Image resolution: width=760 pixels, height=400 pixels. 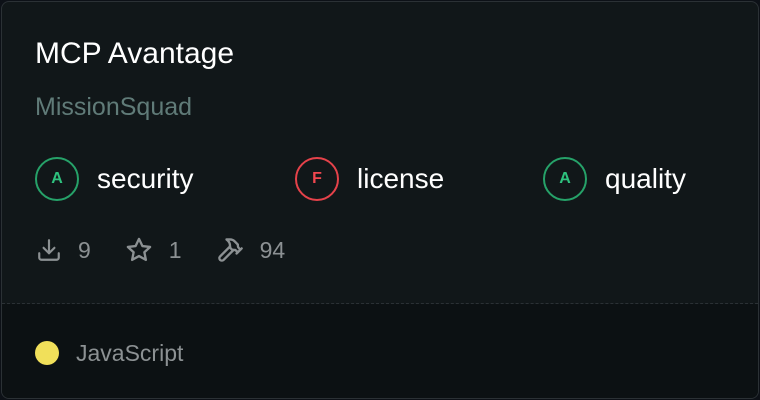 I want to click on quality-label: quality, so click(x=645, y=178).